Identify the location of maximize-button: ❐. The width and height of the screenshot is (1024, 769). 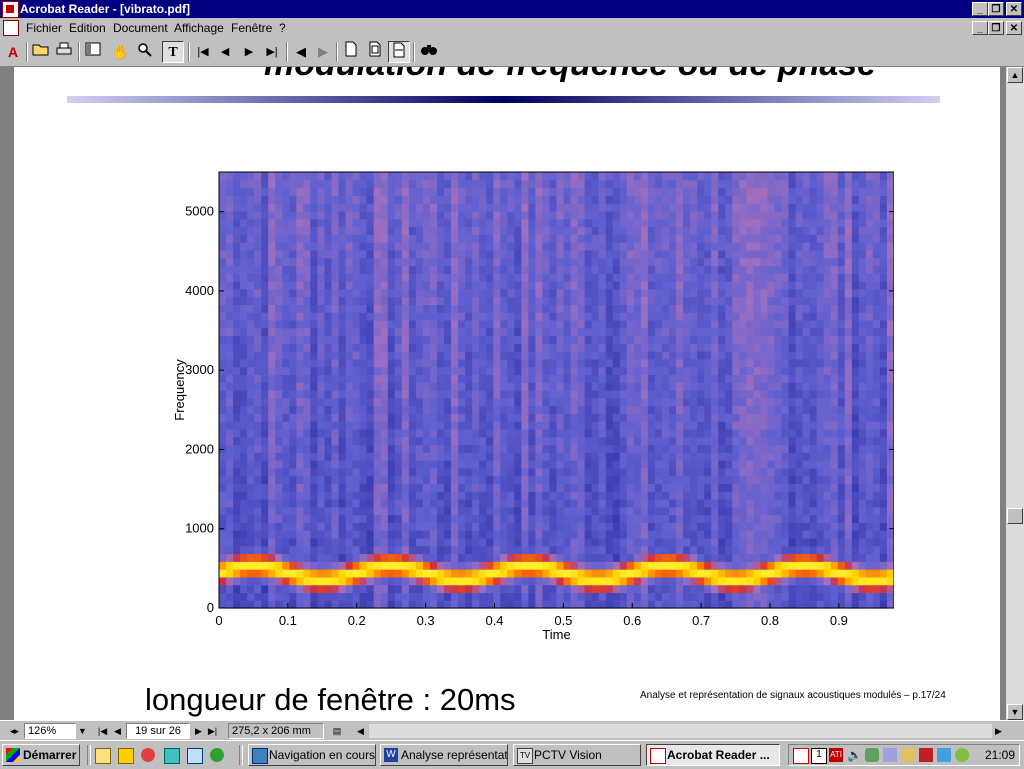
(996, 9).